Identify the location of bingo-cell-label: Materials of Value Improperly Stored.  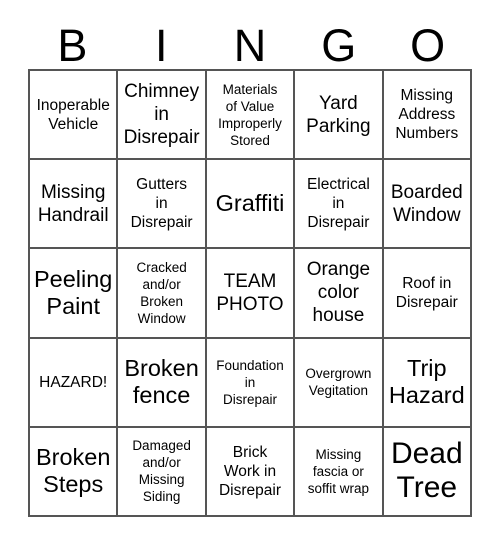
(250, 114).